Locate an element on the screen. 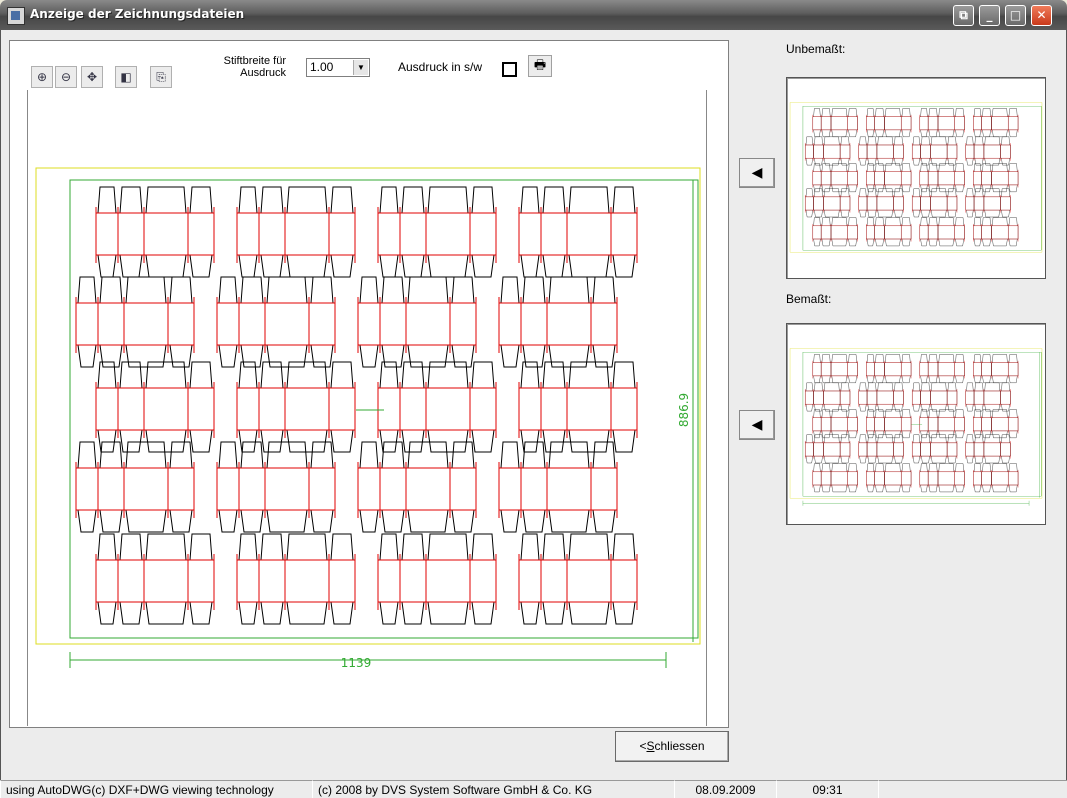 This screenshot has width=1067, height=798. dimension-horizontal-text: 1139 is located at coordinates (356, 663).